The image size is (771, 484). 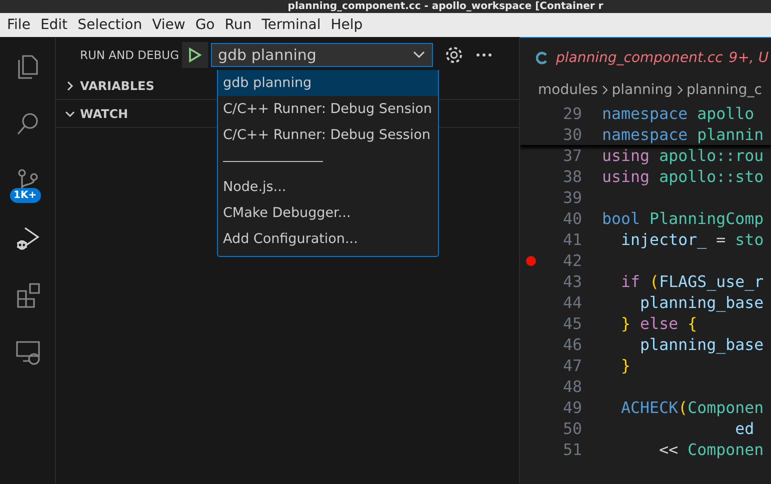 I want to click on breakpoint-dot, so click(x=531, y=261).